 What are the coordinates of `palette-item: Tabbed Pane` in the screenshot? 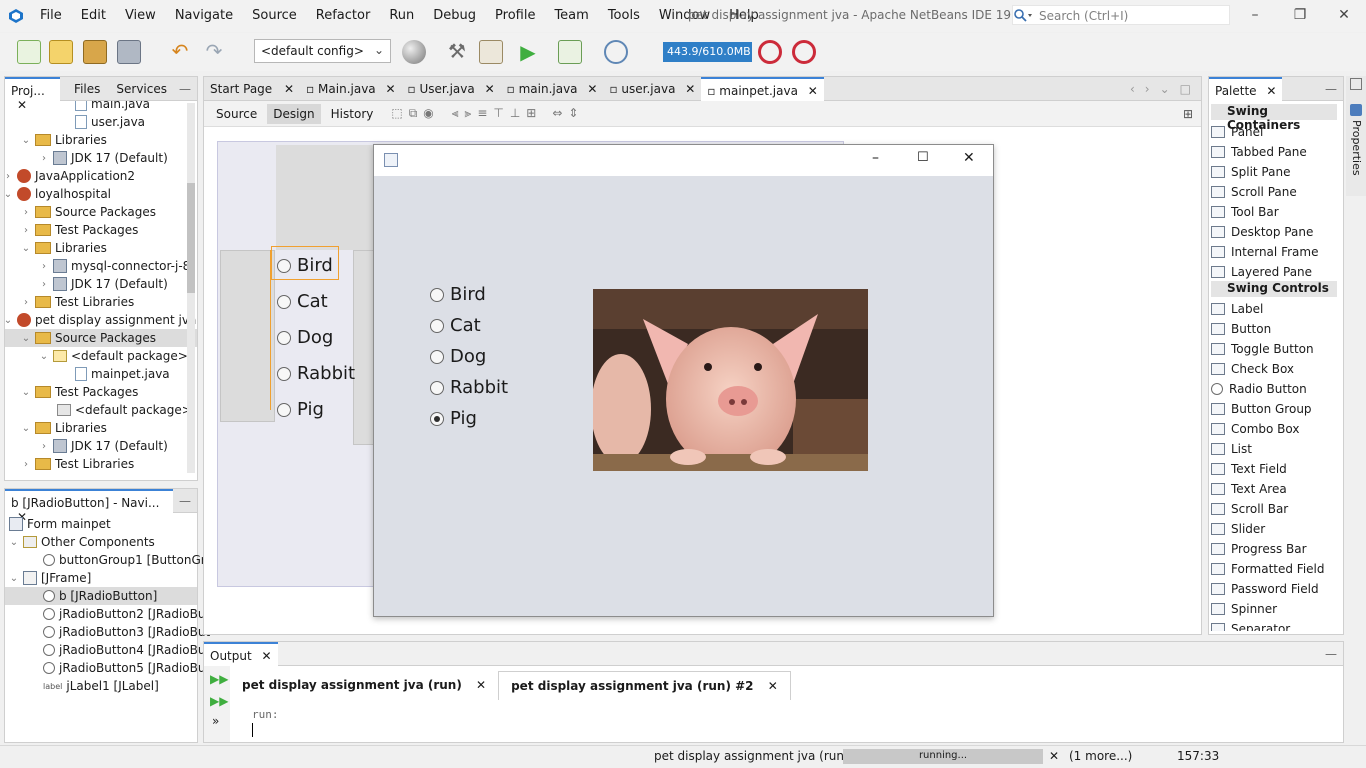 It's located at (1259, 152).